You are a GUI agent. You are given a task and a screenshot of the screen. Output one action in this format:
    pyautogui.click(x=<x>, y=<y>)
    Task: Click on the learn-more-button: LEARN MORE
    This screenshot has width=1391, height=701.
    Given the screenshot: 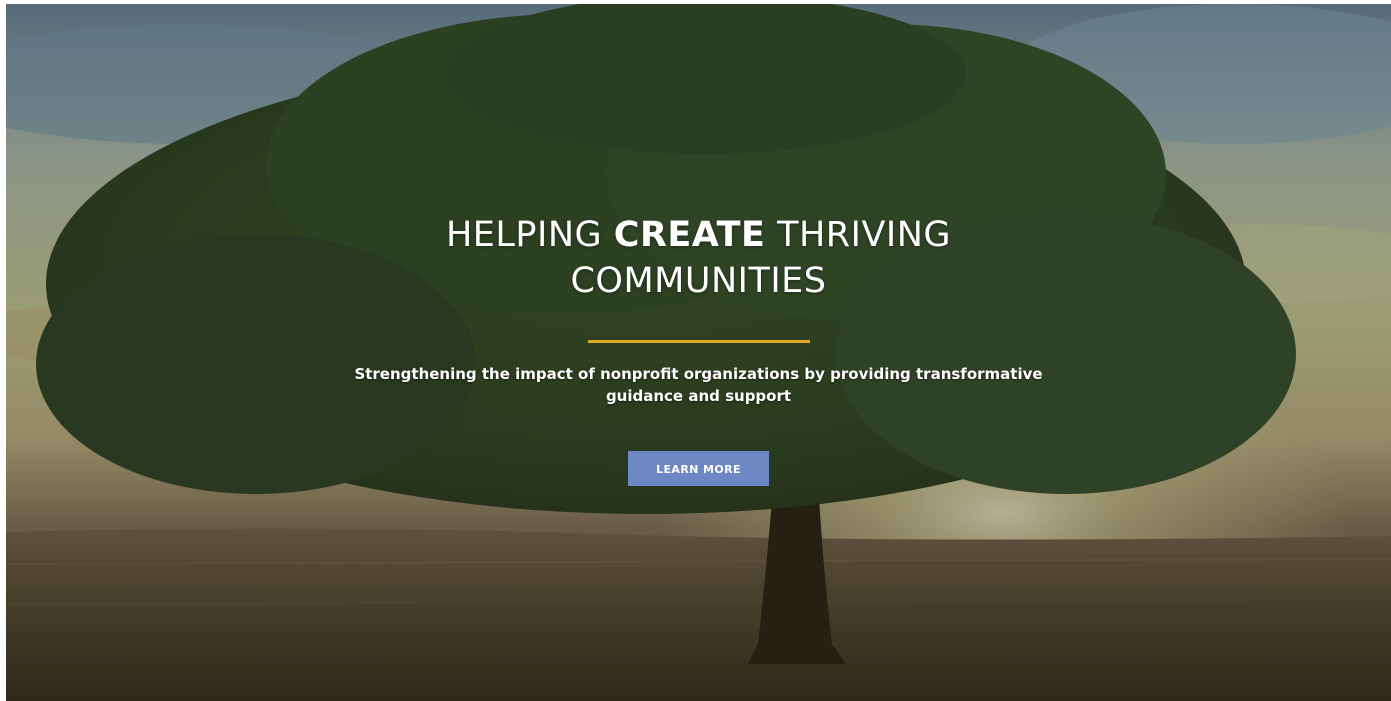 What is the action you would take?
    pyautogui.click(x=698, y=468)
    